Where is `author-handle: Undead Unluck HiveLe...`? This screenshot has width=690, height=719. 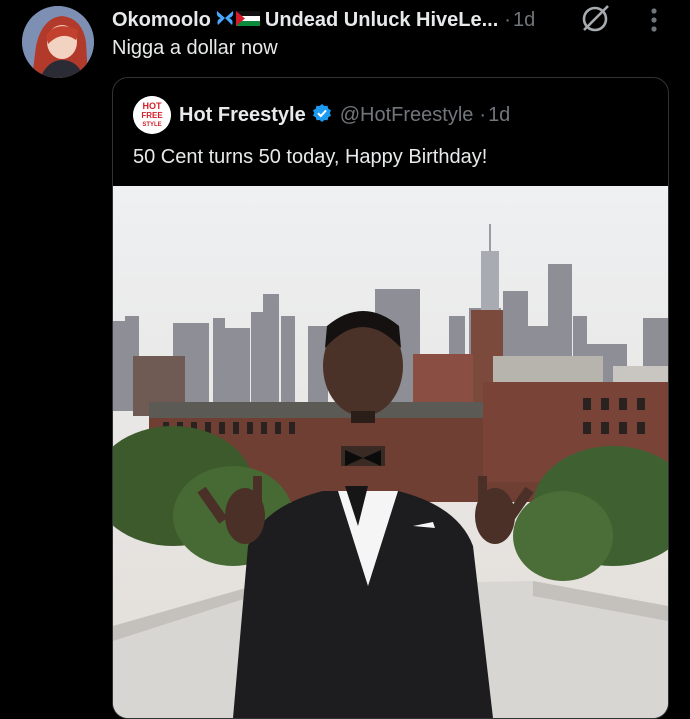 author-handle: Undead Unluck HiveLe... is located at coordinates (381, 20).